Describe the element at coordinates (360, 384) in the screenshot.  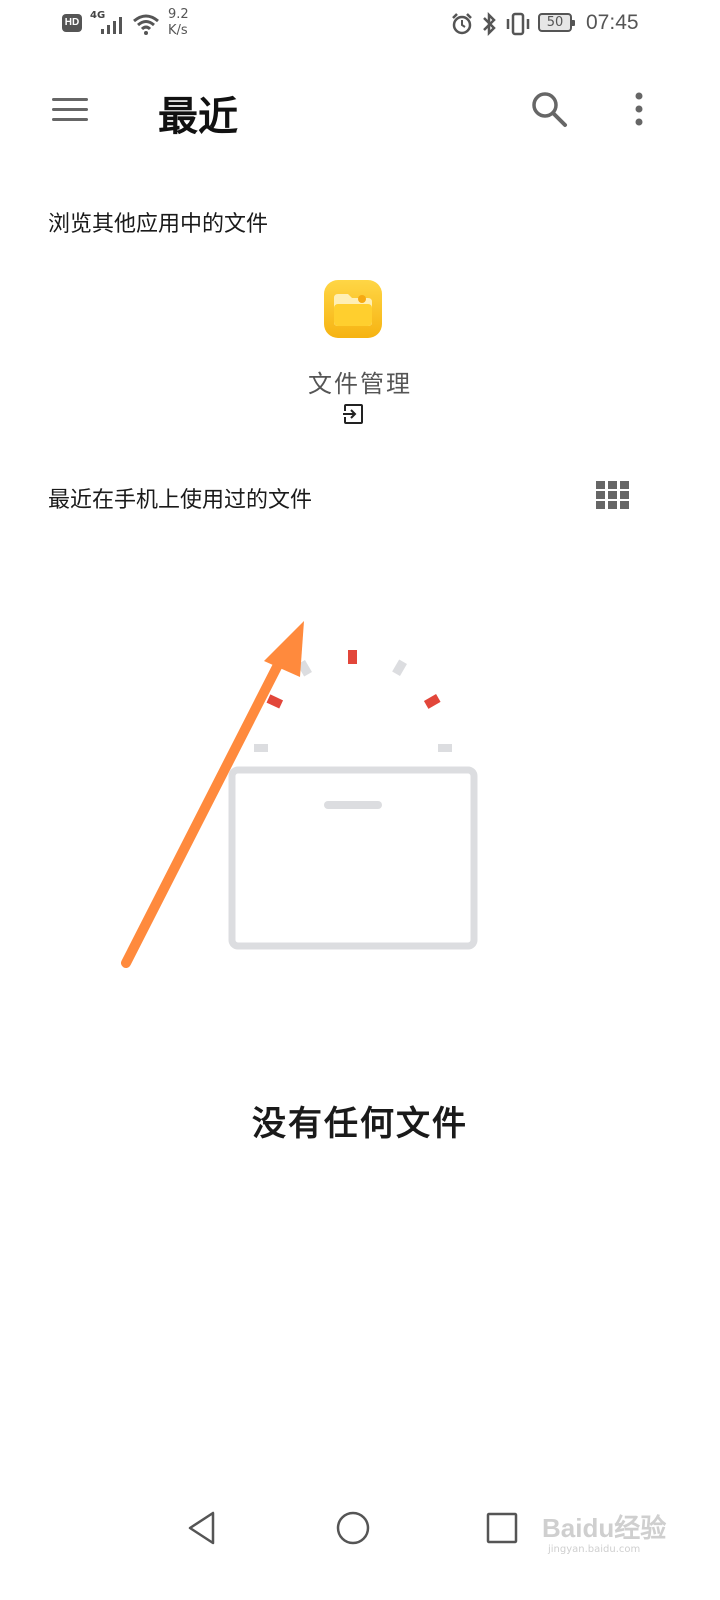
I see `file-manager-app-label: 文件管理` at that location.